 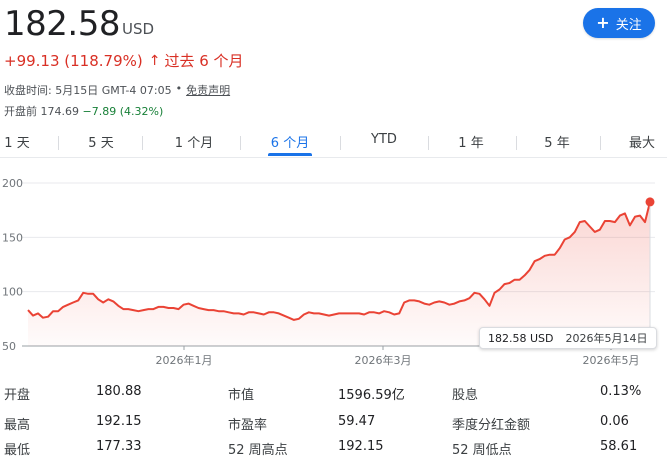 I want to click on y-axis-labels: 50 100 150 200, so click(x=12, y=265).